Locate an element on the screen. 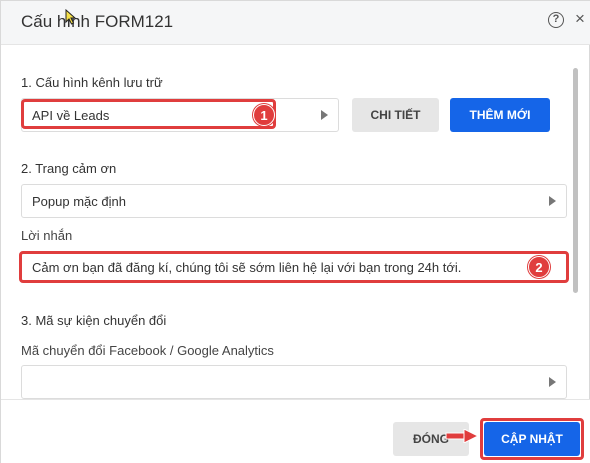  thankyou-section-title: 2. Trang cảm ơn is located at coordinates (69, 168).